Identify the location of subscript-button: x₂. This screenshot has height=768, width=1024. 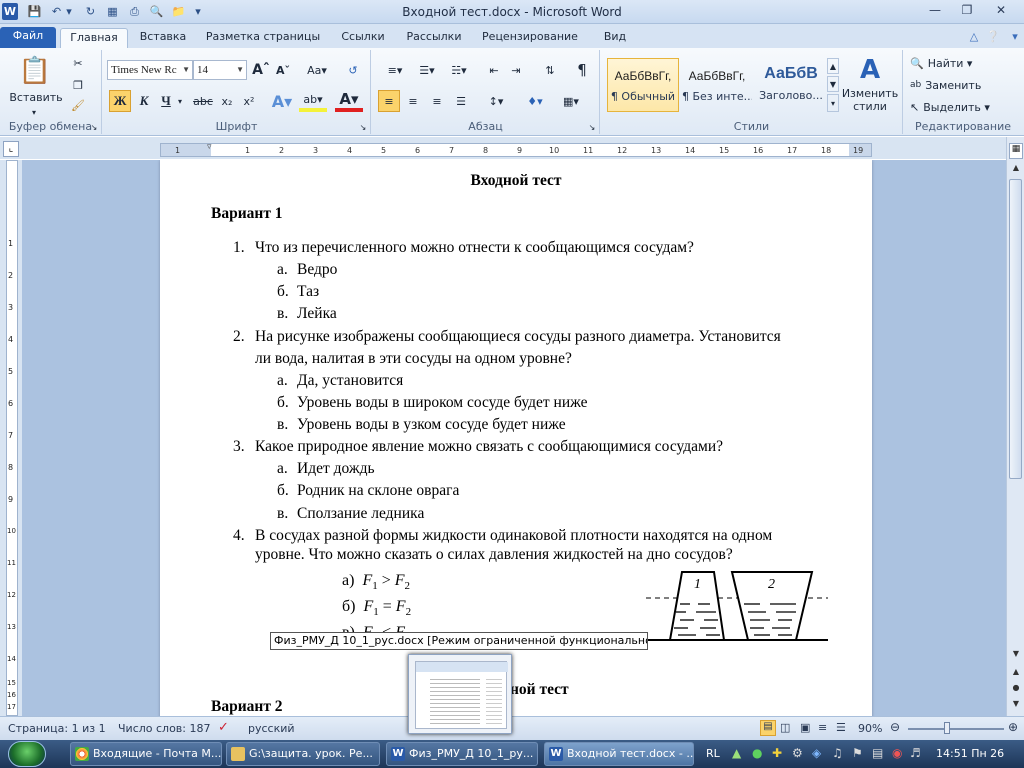
(227, 101).